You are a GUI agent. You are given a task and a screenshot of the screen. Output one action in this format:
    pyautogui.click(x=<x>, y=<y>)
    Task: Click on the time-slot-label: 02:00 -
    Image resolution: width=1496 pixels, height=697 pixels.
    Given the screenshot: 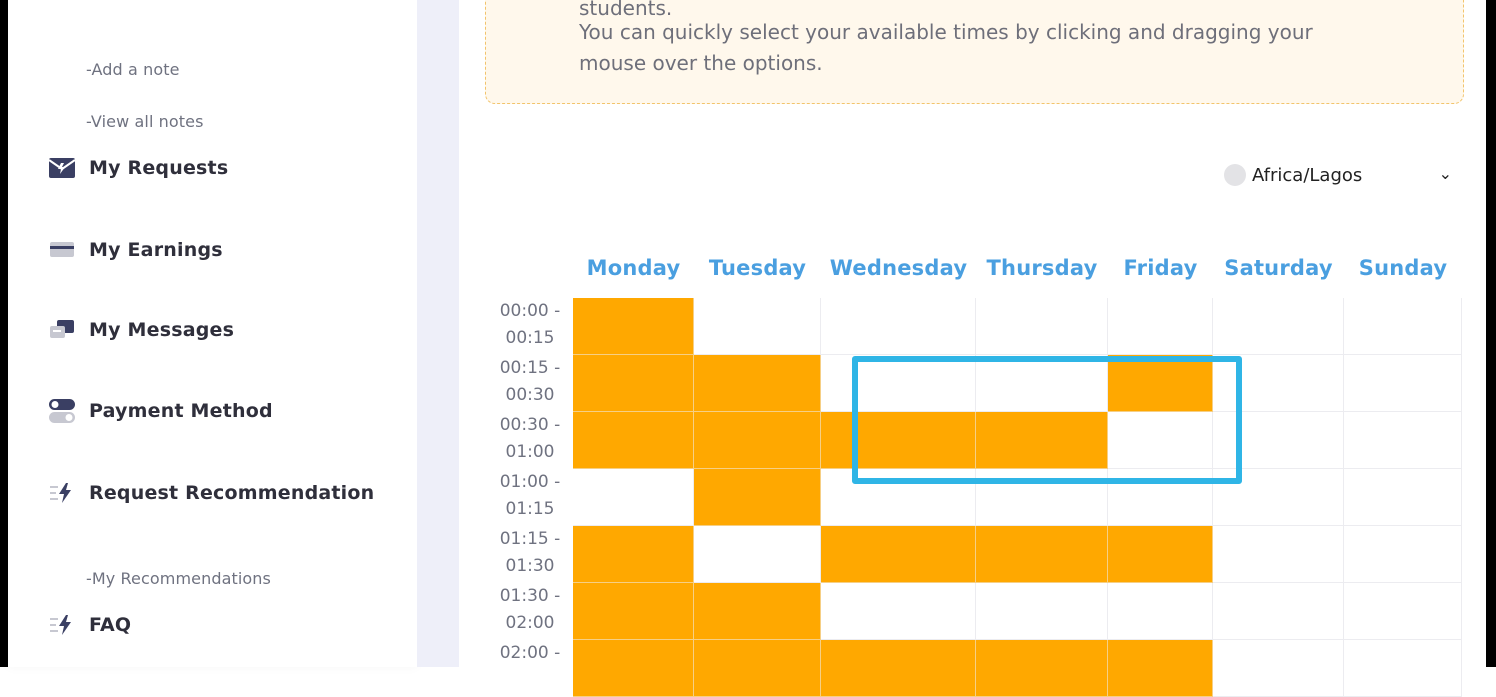 What is the action you would take?
    pyautogui.click(x=530, y=653)
    